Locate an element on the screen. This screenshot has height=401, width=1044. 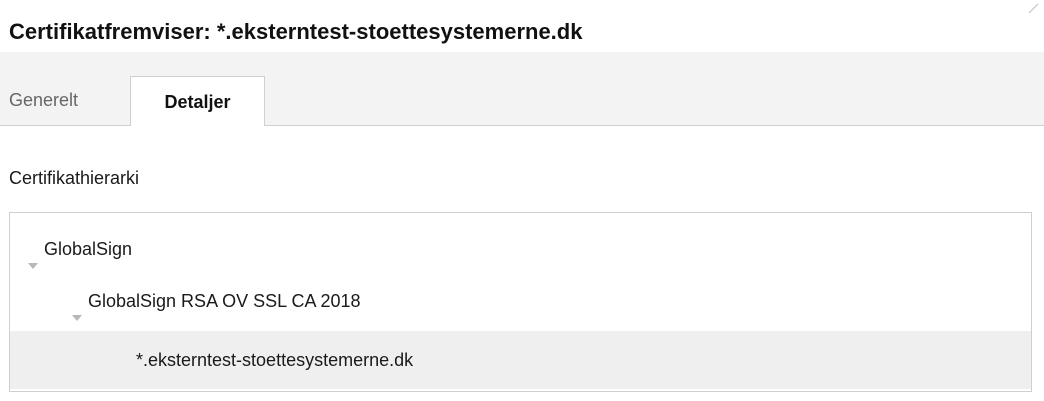
tree-item-intermediate: GlobalSign RSA OV SSL CA 2018 is located at coordinates (520, 301).